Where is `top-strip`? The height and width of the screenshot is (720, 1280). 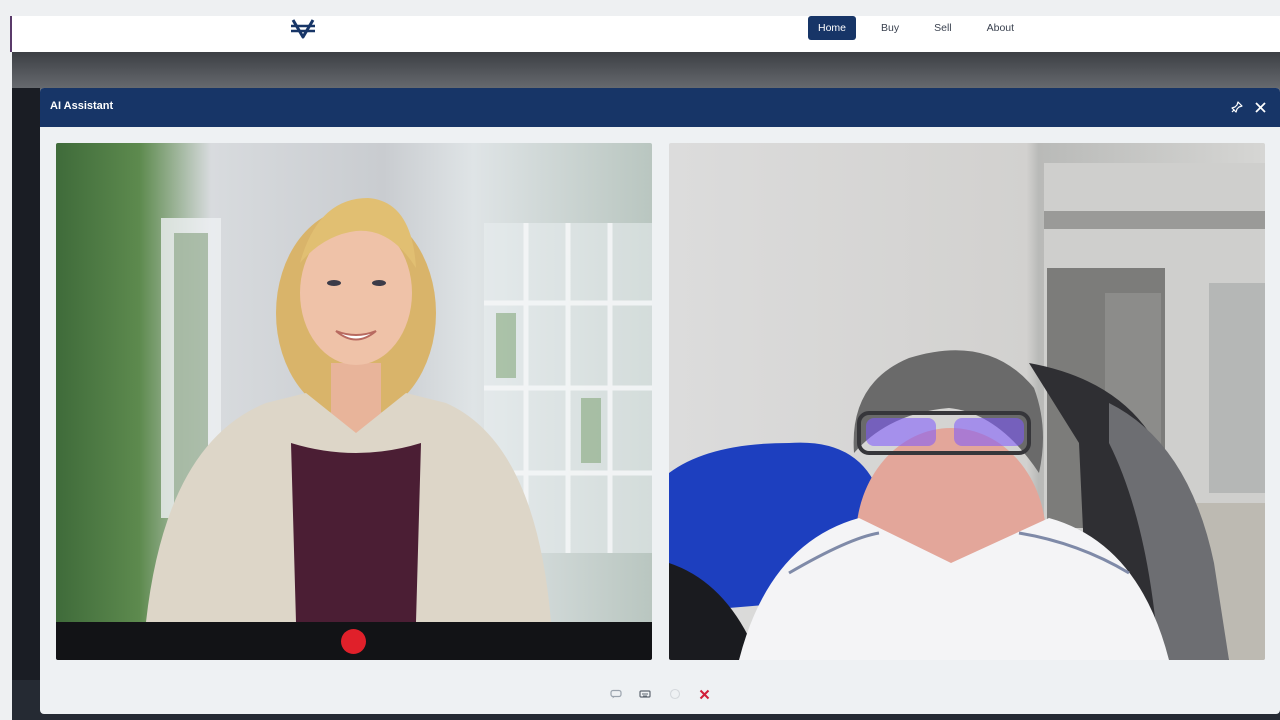 top-strip is located at coordinates (640, 8).